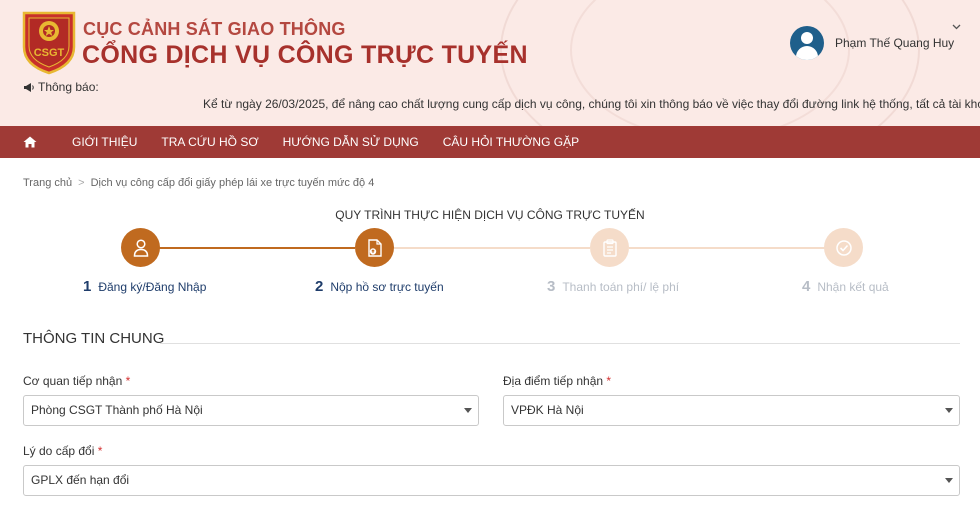 This screenshot has height=515, width=980. I want to click on home-icon, so click(30, 142).